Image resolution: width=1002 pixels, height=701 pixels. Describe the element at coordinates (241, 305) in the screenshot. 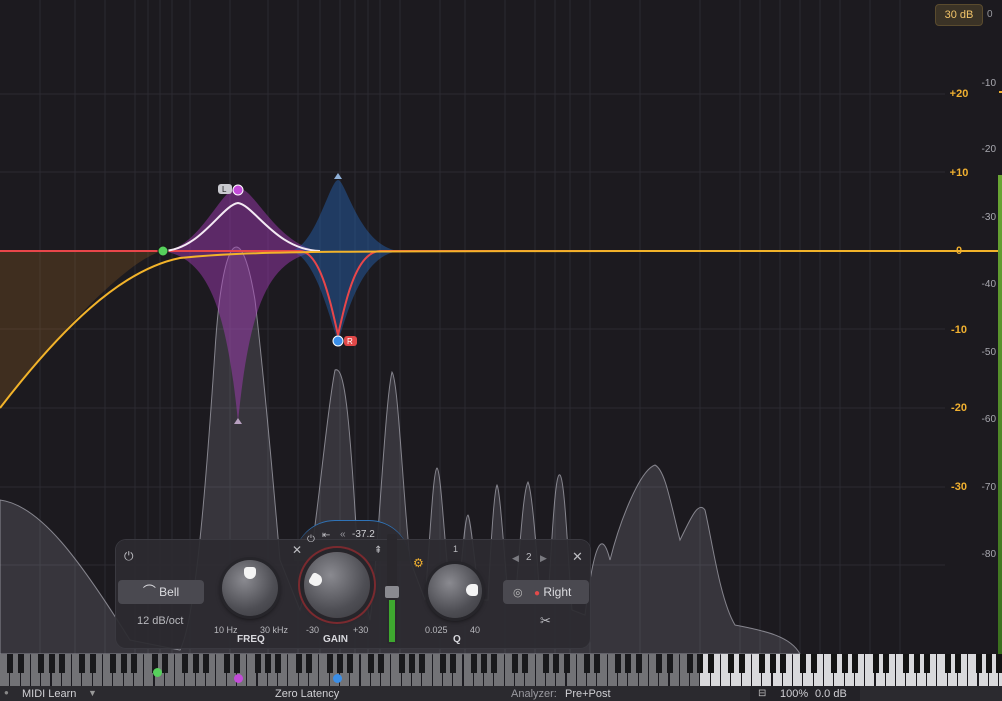

I see `left-band-fill` at that location.